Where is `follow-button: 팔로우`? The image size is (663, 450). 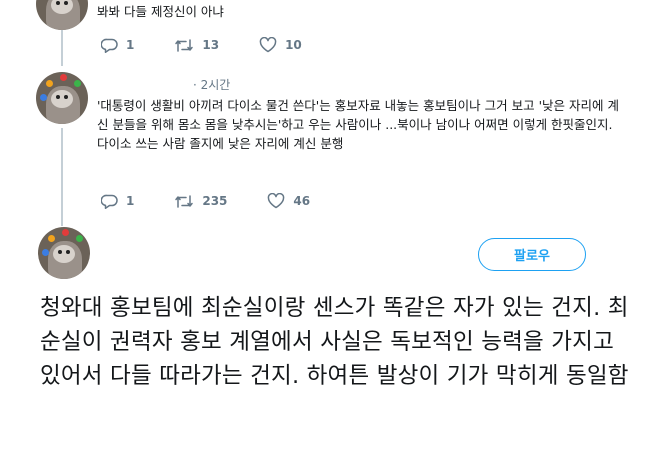
follow-button: 팔로우 is located at coordinates (532, 254).